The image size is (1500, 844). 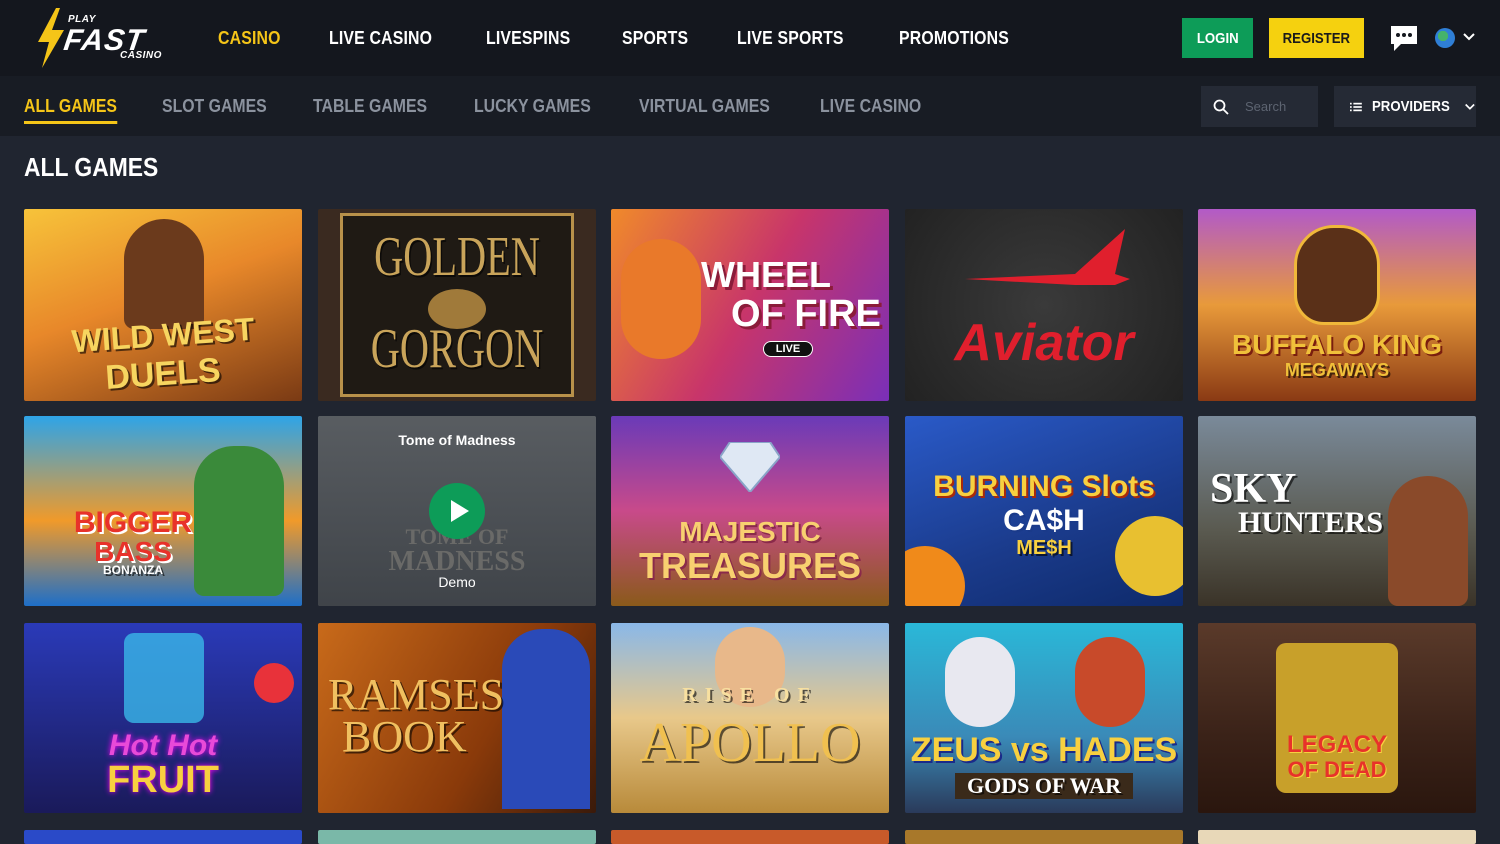 I want to click on game-tile: BURNING Slots CA$H ME$H, so click(x=1044, y=511).